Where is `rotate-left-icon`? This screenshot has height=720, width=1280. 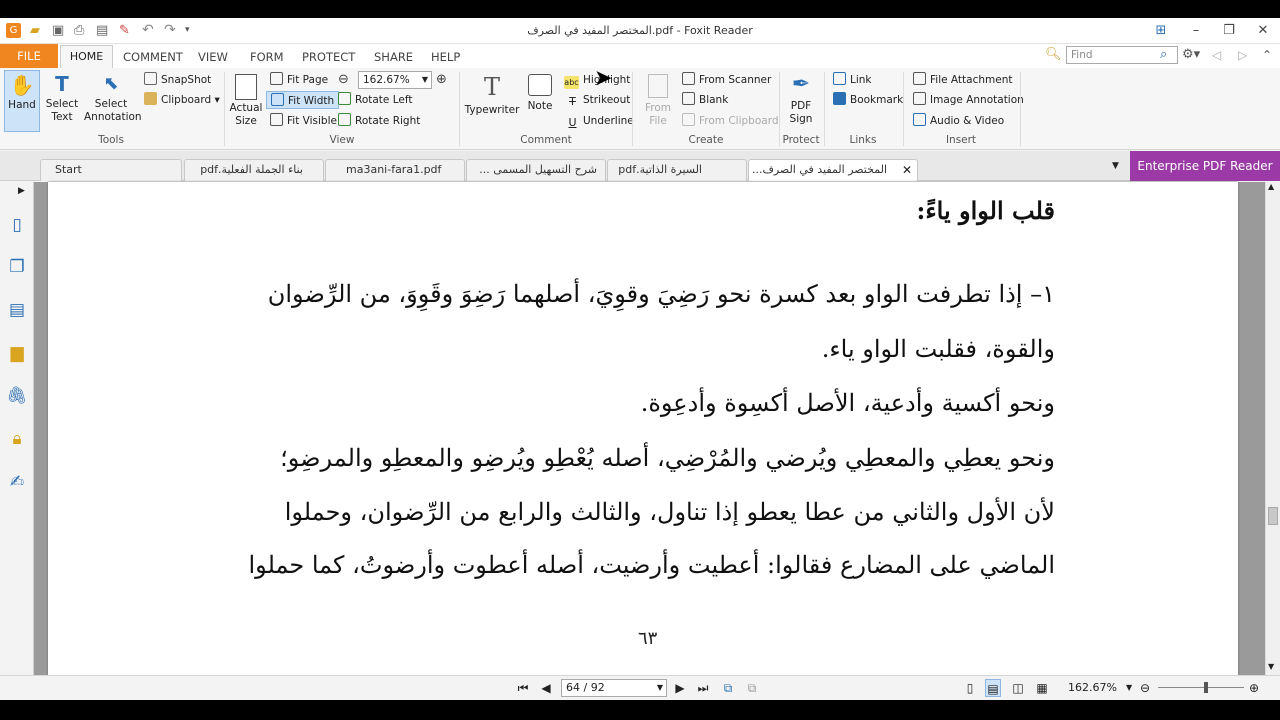
rotate-left-icon is located at coordinates (344, 98).